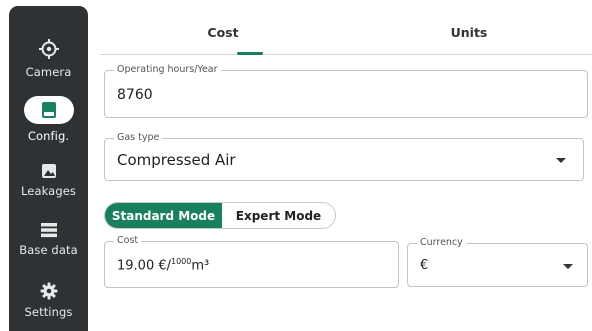 The height and width of the screenshot is (331, 592). What do you see at coordinates (135, 95) in the screenshot?
I see `operating-hours-value: 8760` at bounding box center [135, 95].